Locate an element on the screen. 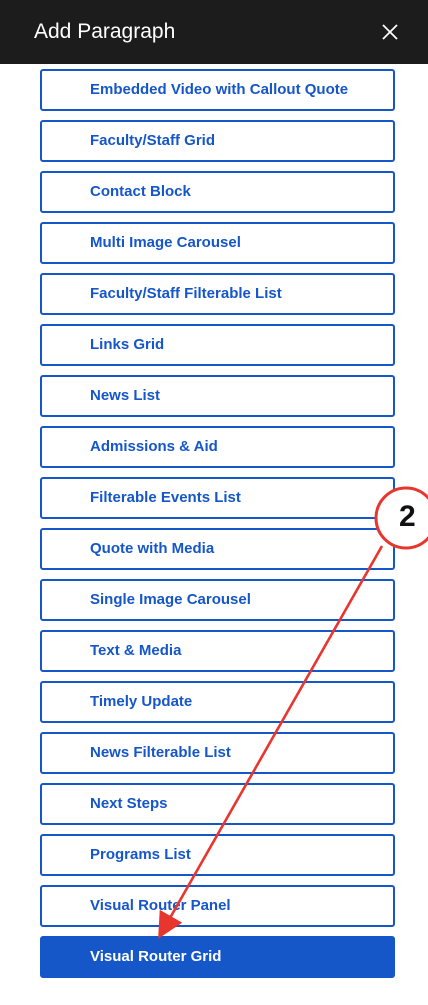  paragraph-option-timely-update: Timely Update is located at coordinates (217, 702).